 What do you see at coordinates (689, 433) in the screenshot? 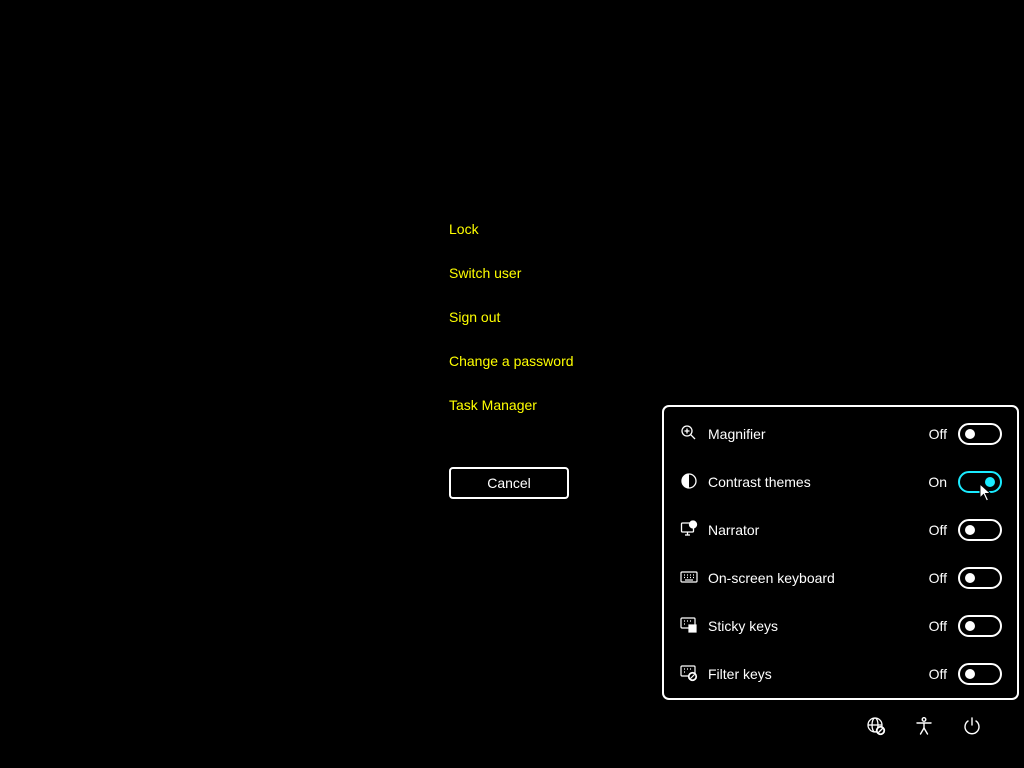
I see `magnifier-icon` at bounding box center [689, 433].